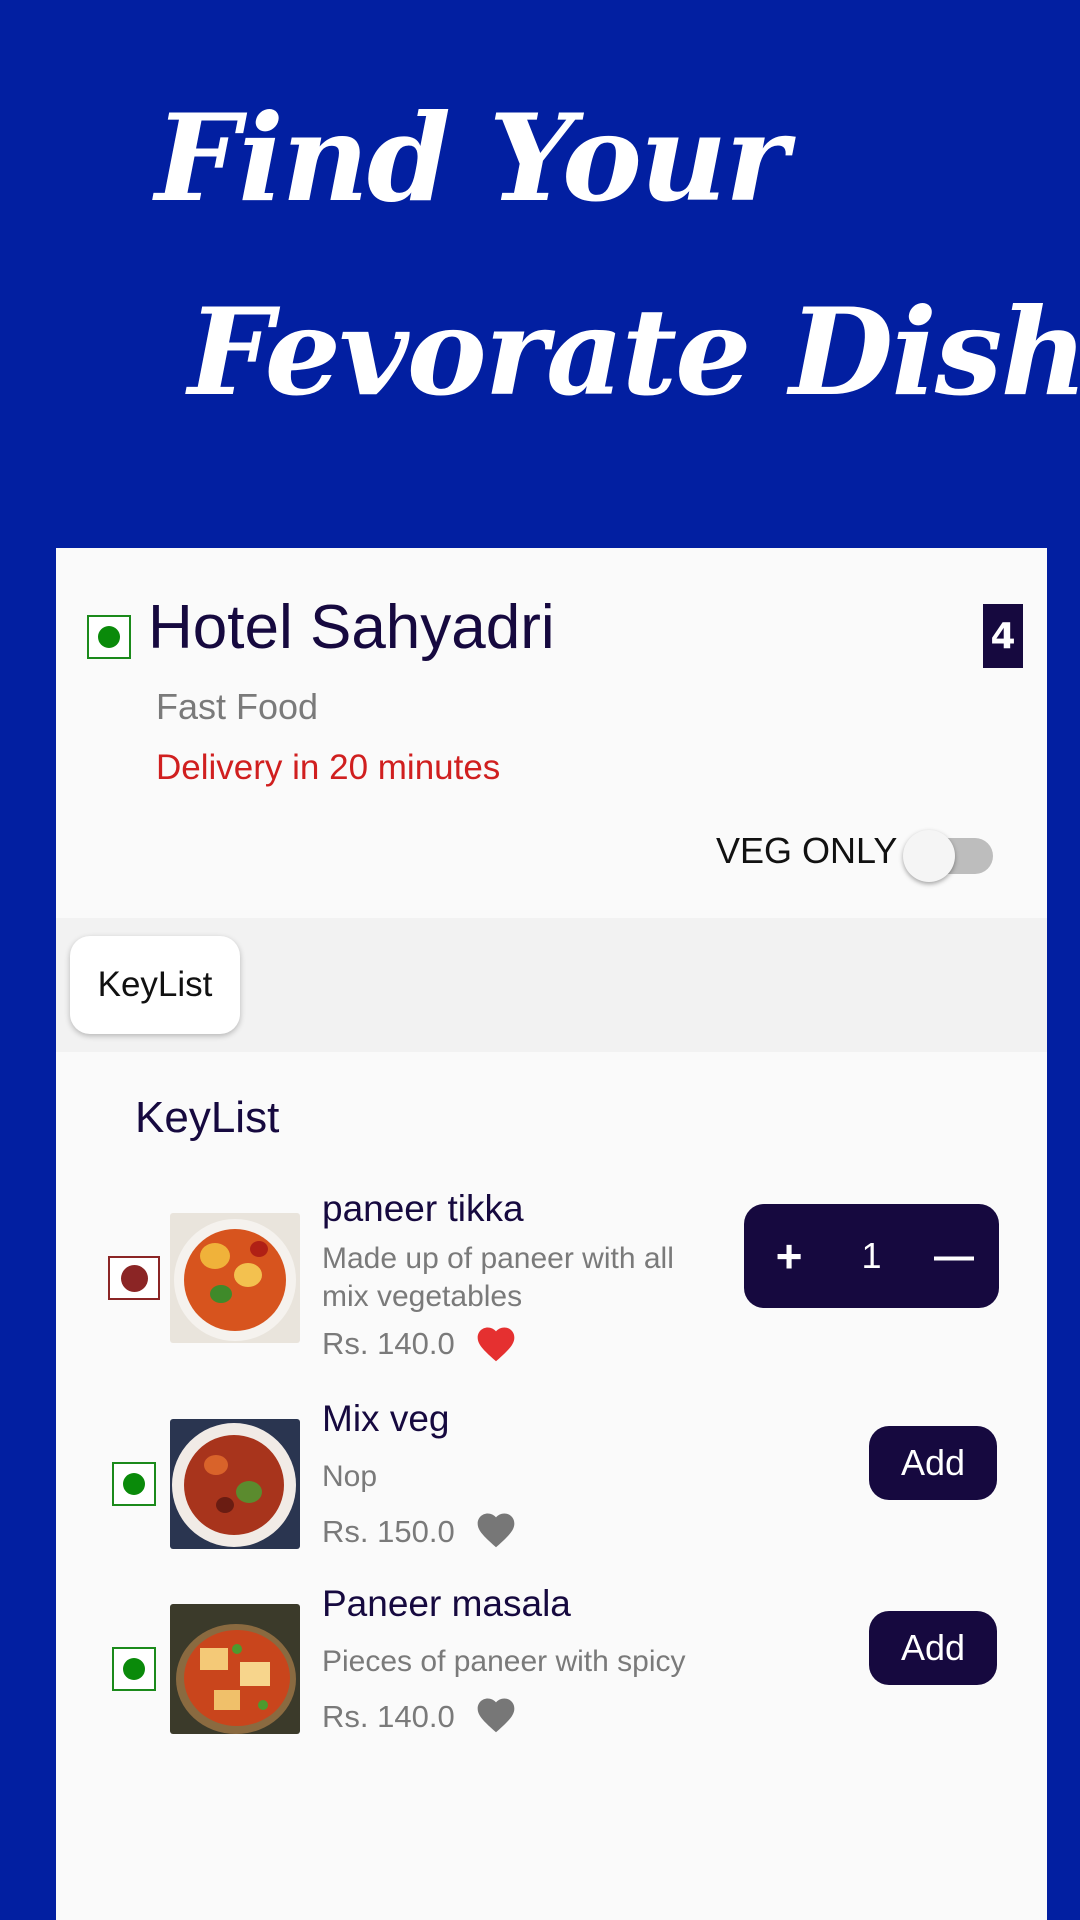 The image size is (1080, 1920). What do you see at coordinates (155, 985) in the screenshot?
I see `chip-keylist: KeyList` at bounding box center [155, 985].